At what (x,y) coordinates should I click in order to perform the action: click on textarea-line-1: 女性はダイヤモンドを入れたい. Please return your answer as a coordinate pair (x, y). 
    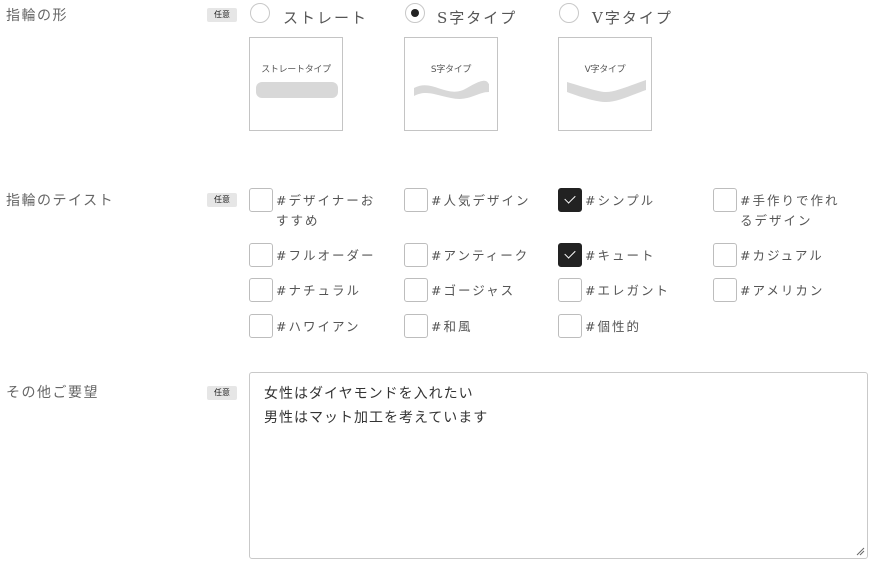
    Looking at the image, I should click on (369, 394).